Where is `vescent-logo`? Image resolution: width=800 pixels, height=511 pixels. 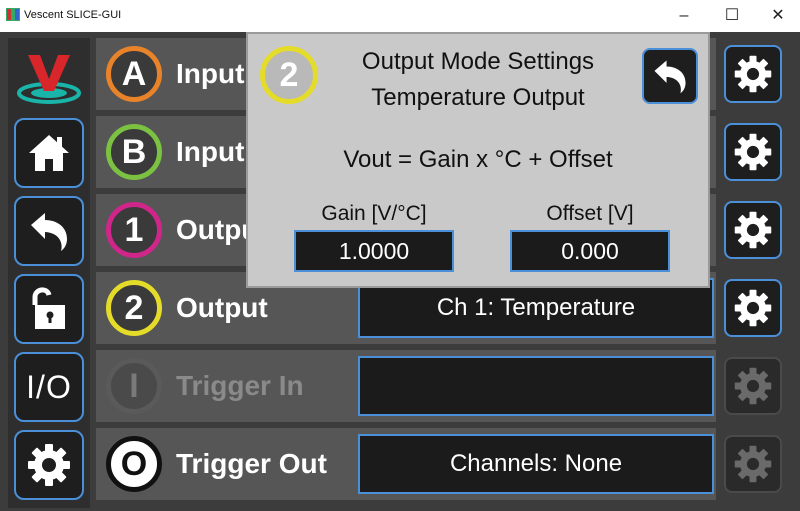
vescent-logo is located at coordinates (49, 77).